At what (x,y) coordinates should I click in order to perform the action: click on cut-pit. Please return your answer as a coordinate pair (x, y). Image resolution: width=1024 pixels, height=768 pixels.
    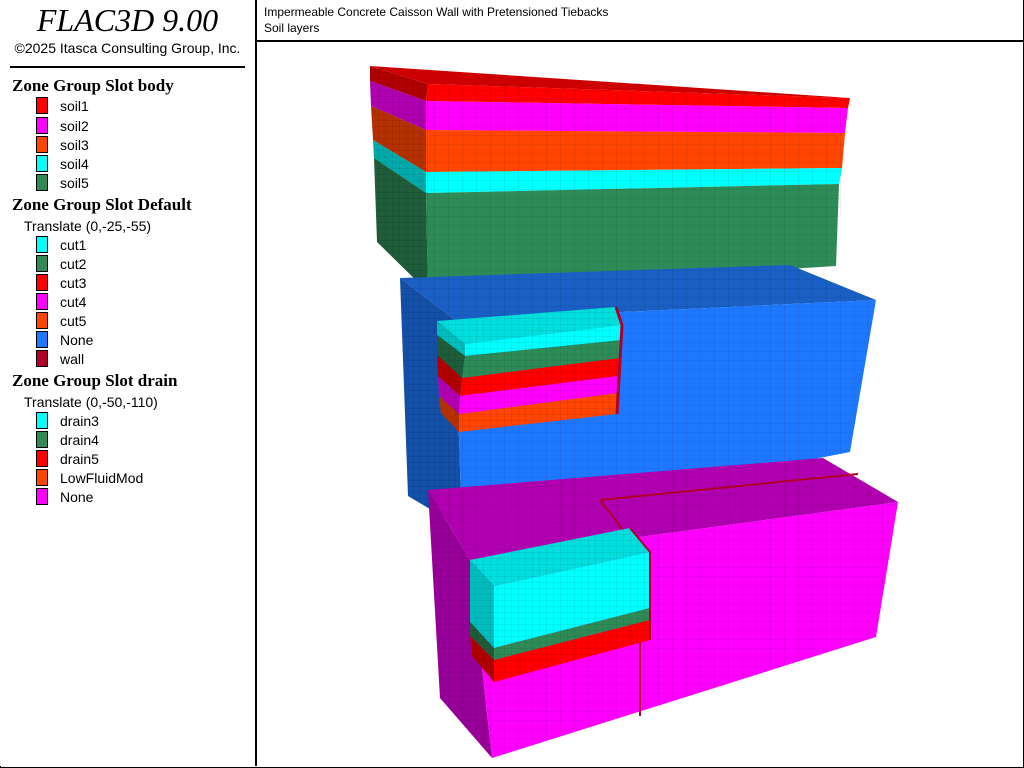
    Looking at the image, I should click on (530, 369).